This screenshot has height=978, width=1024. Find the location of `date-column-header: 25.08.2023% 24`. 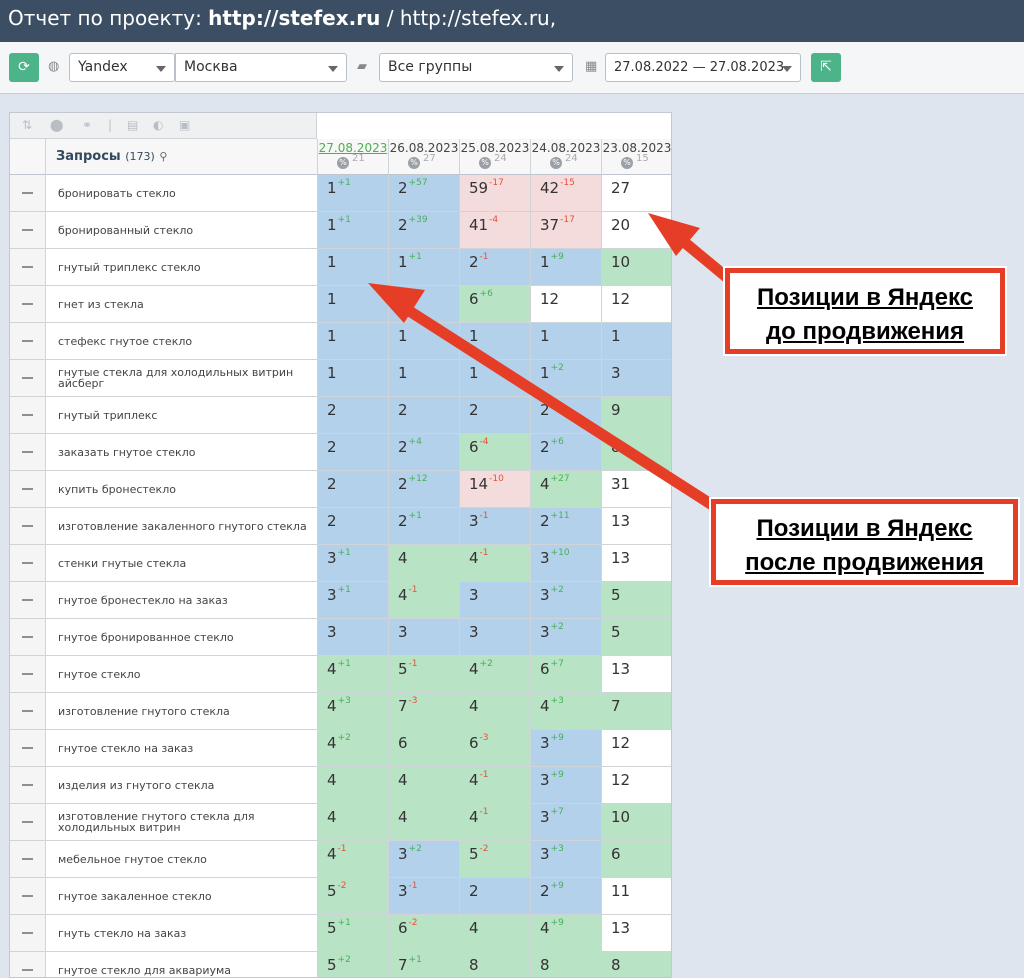

date-column-header: 25.08.2023% 24 is located at coordinates (494, 157).